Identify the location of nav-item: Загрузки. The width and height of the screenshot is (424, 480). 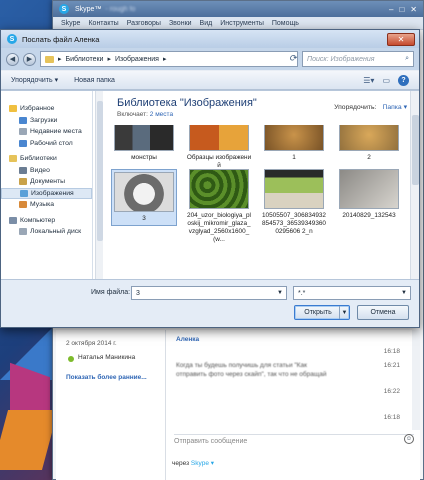
(46, 121).